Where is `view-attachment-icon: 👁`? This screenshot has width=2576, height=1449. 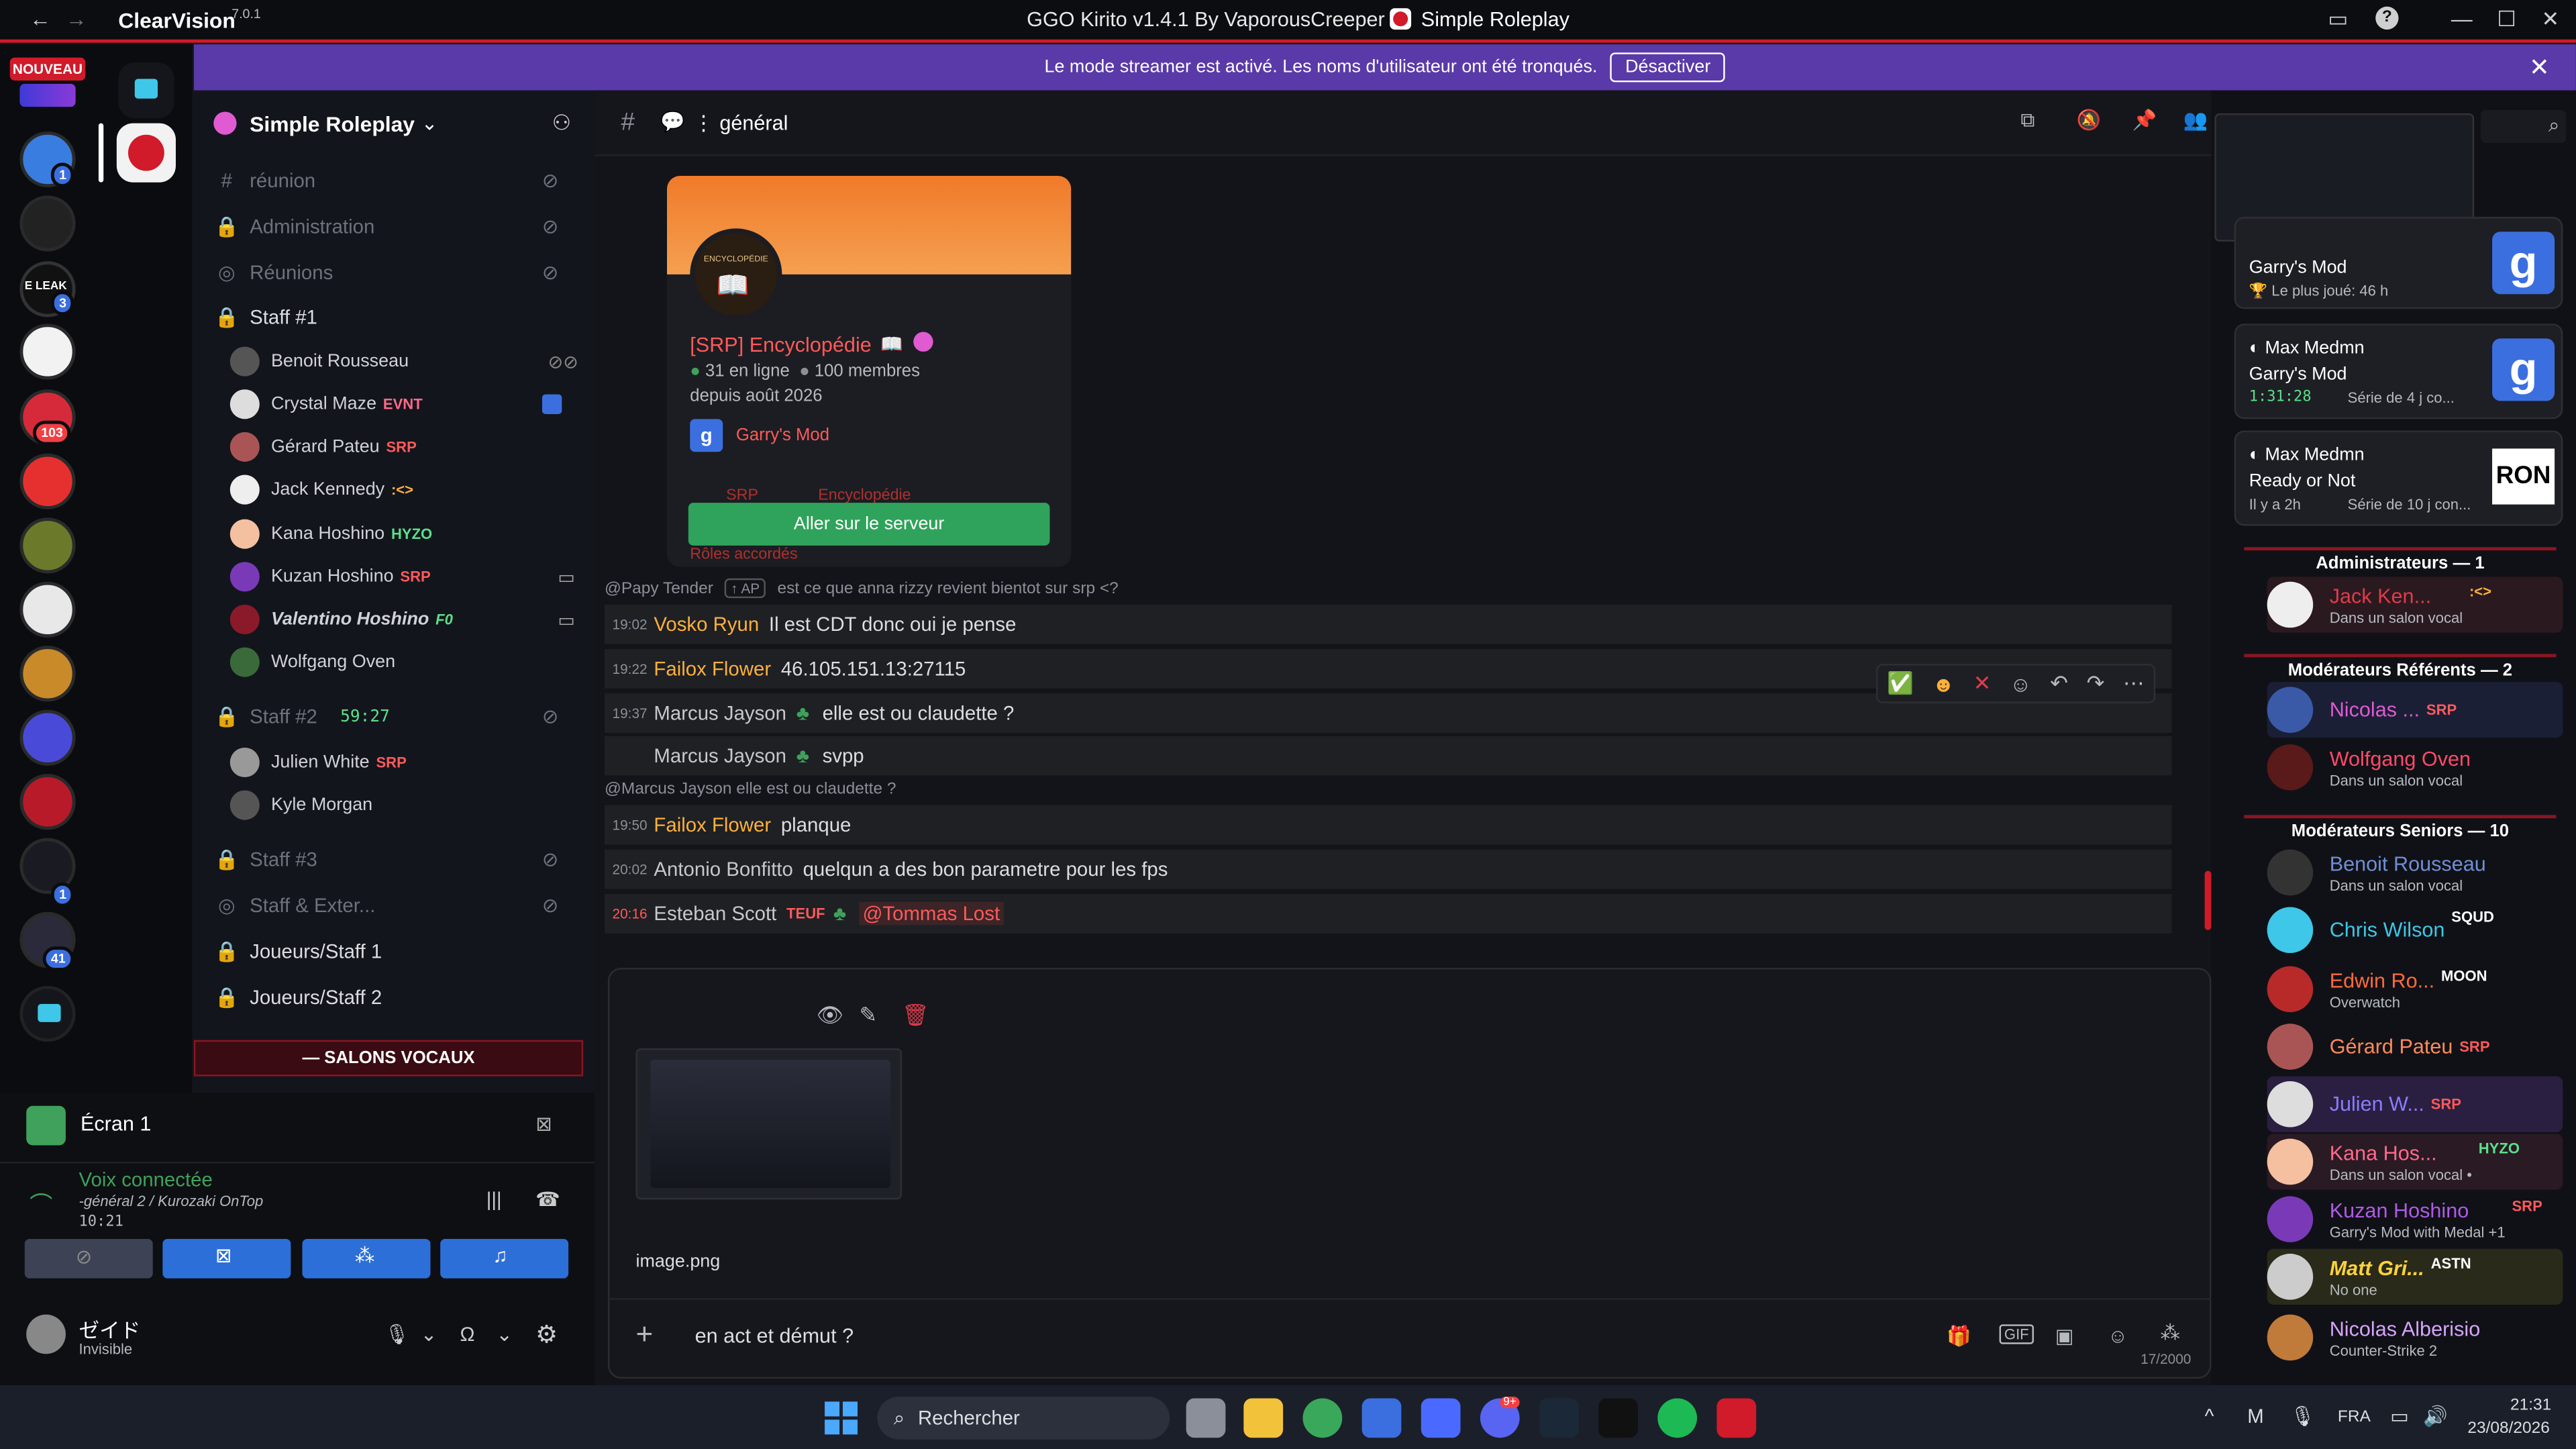
view-attachment-icon: 👁 is located at coordinates (830, 1015).